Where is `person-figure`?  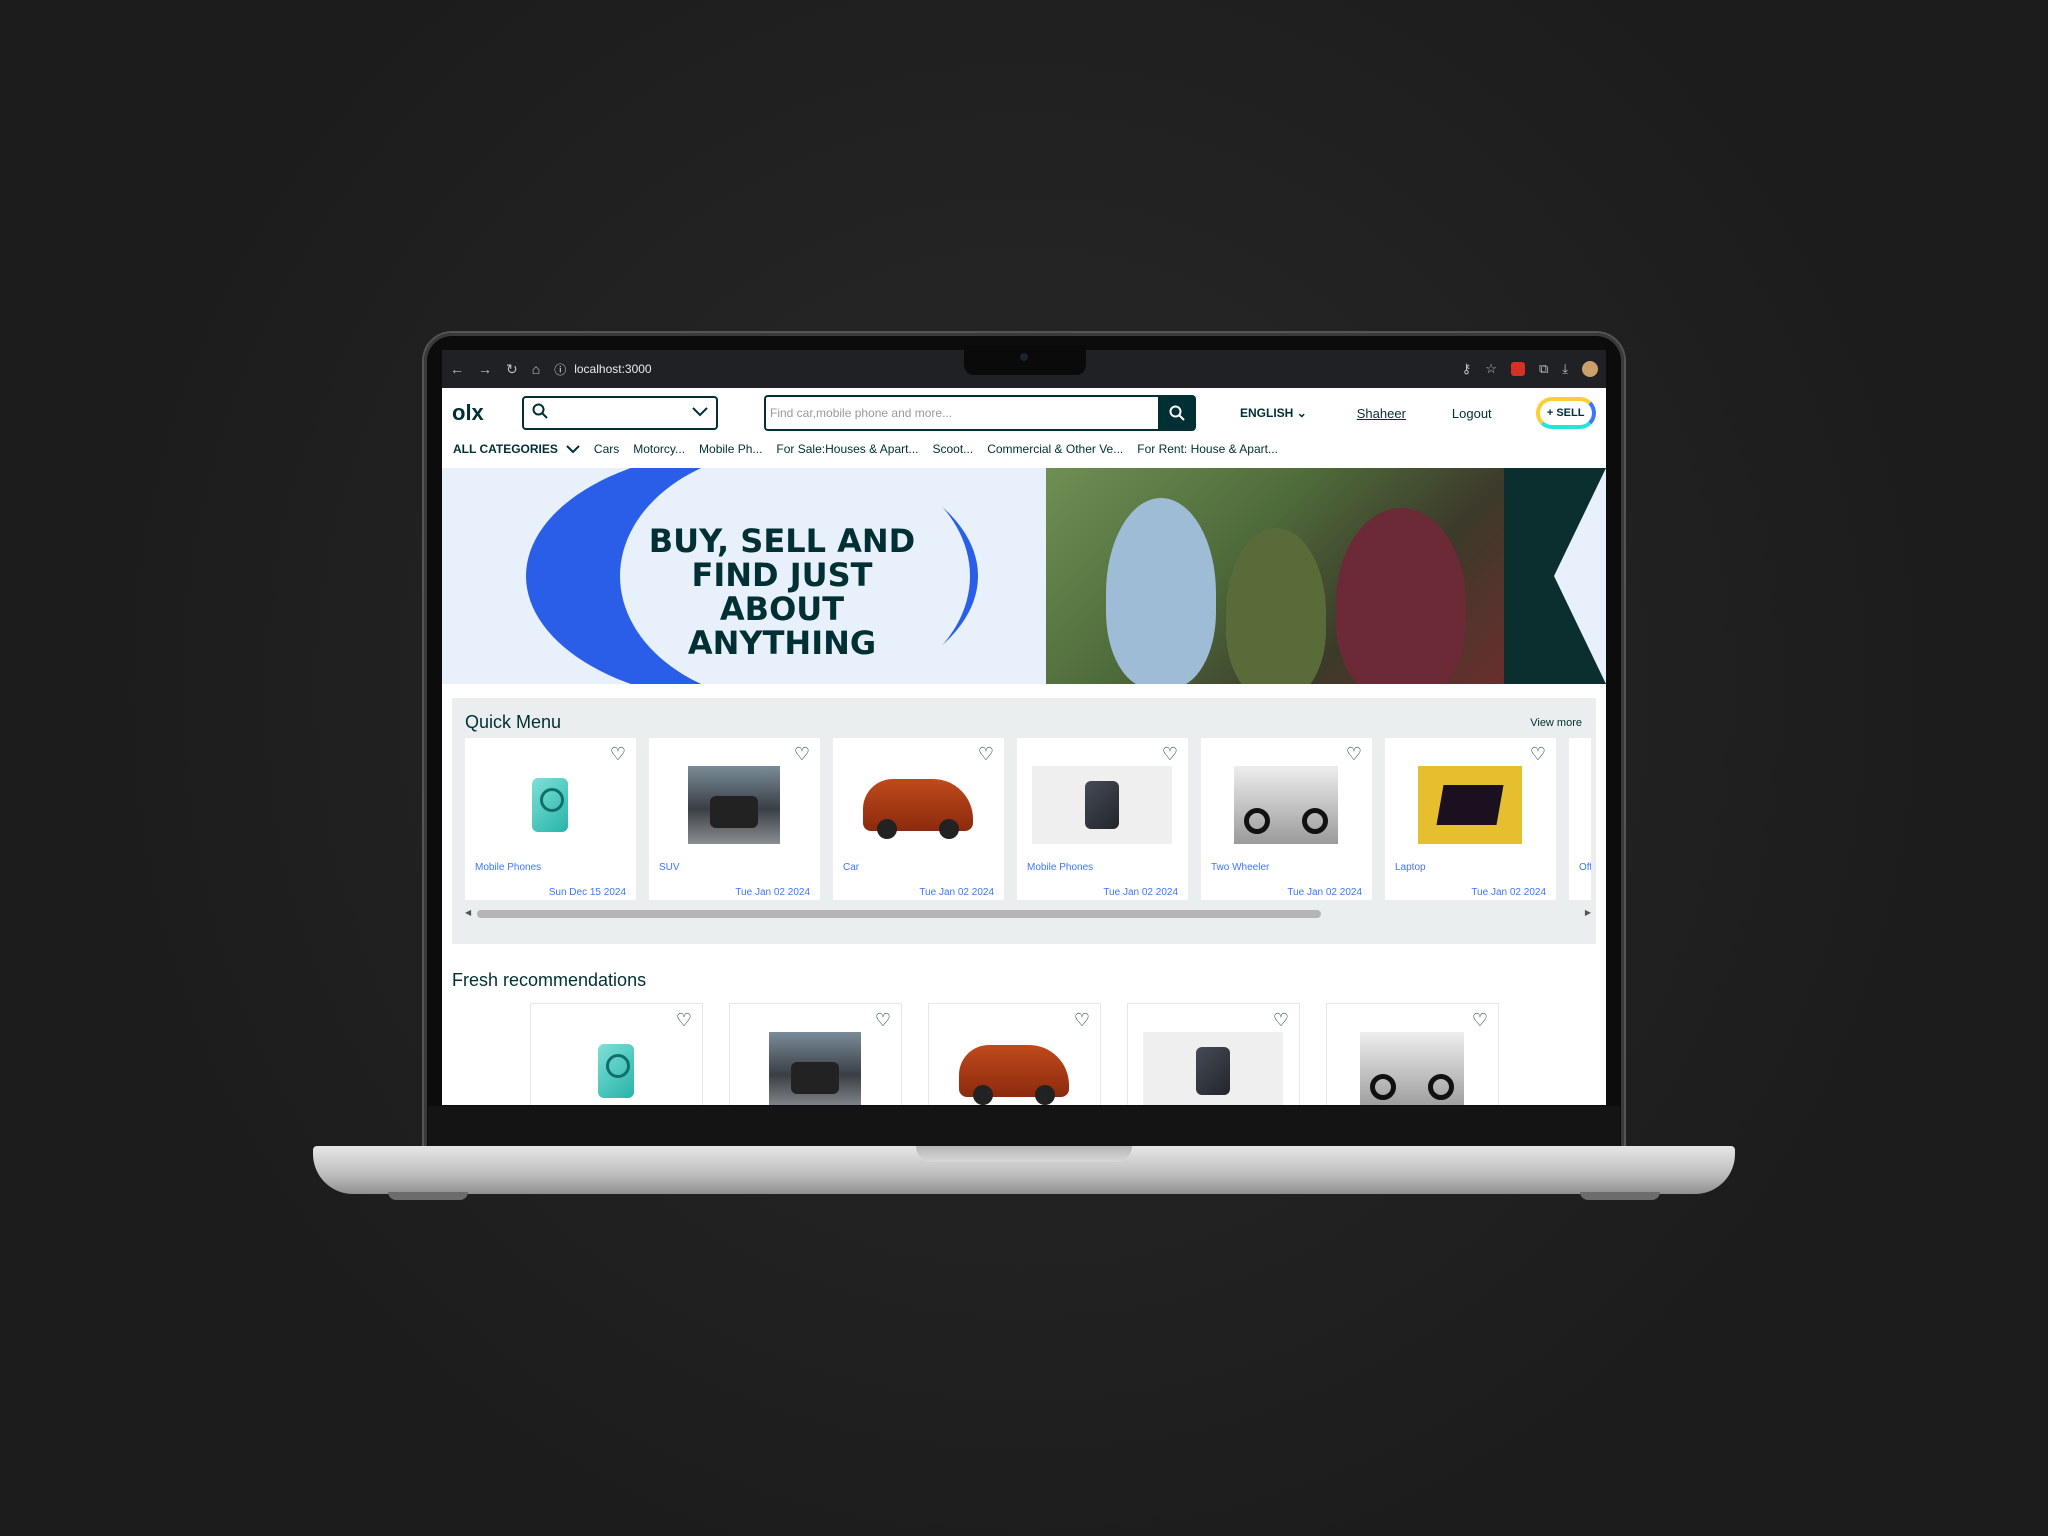 person-figure is located at coordinates (1161, 591).